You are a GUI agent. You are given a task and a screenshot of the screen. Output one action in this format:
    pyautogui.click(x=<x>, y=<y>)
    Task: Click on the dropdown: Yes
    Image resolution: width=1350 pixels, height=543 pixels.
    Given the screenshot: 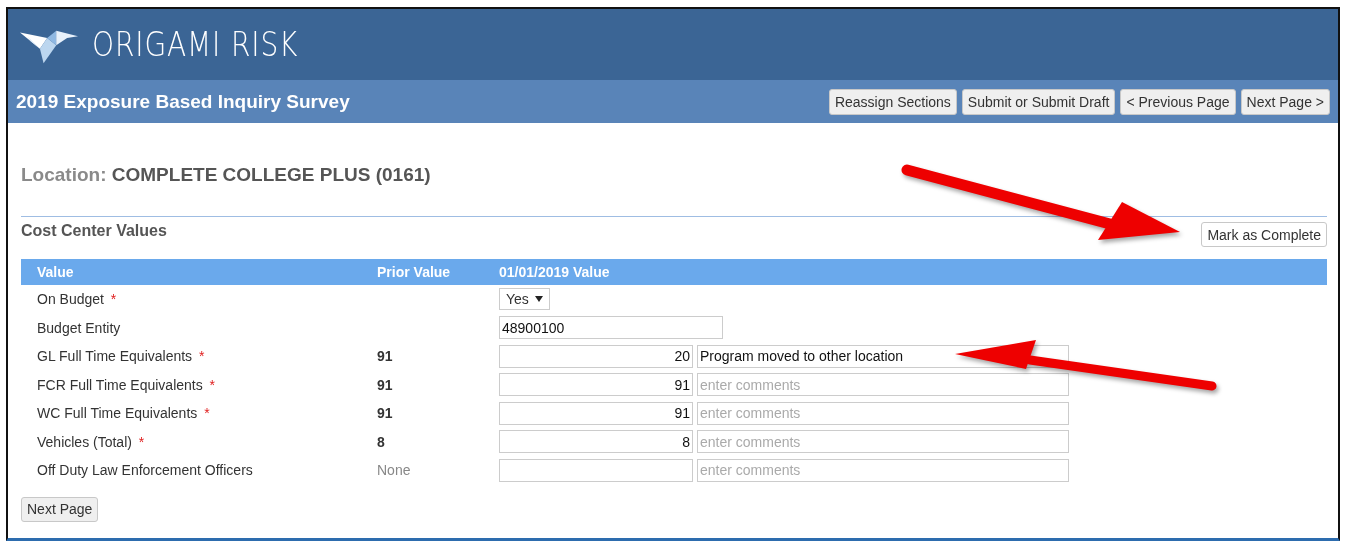 What is the action you would take?
    pyautogui.click(x=524, y=299)
    